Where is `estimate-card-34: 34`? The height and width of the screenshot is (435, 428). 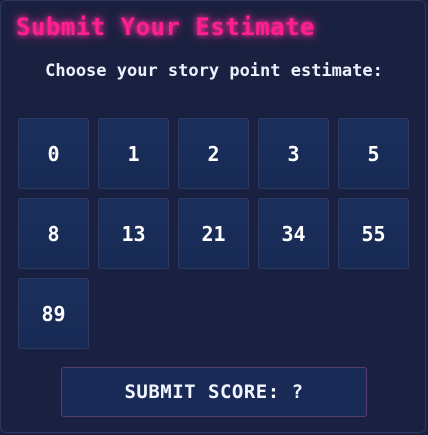 estimate-card-34: 34 is located at coordinates (293, 233).